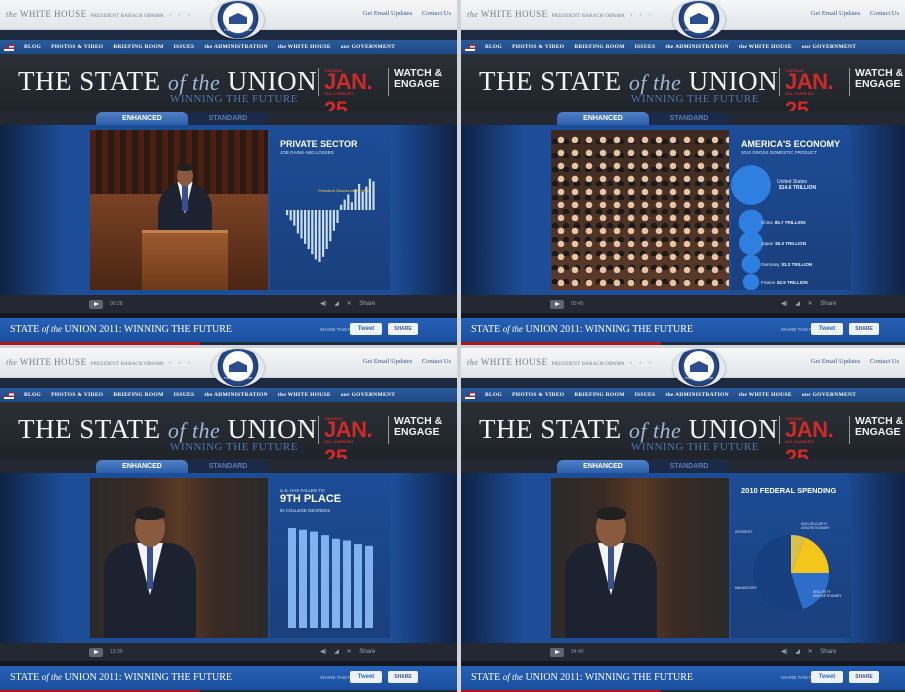 This screenshot has width=905, height=692. Describe the element at coordinates (627, 363) in the screenshot. I see `decorative-dots: • • • • • •` at that location.